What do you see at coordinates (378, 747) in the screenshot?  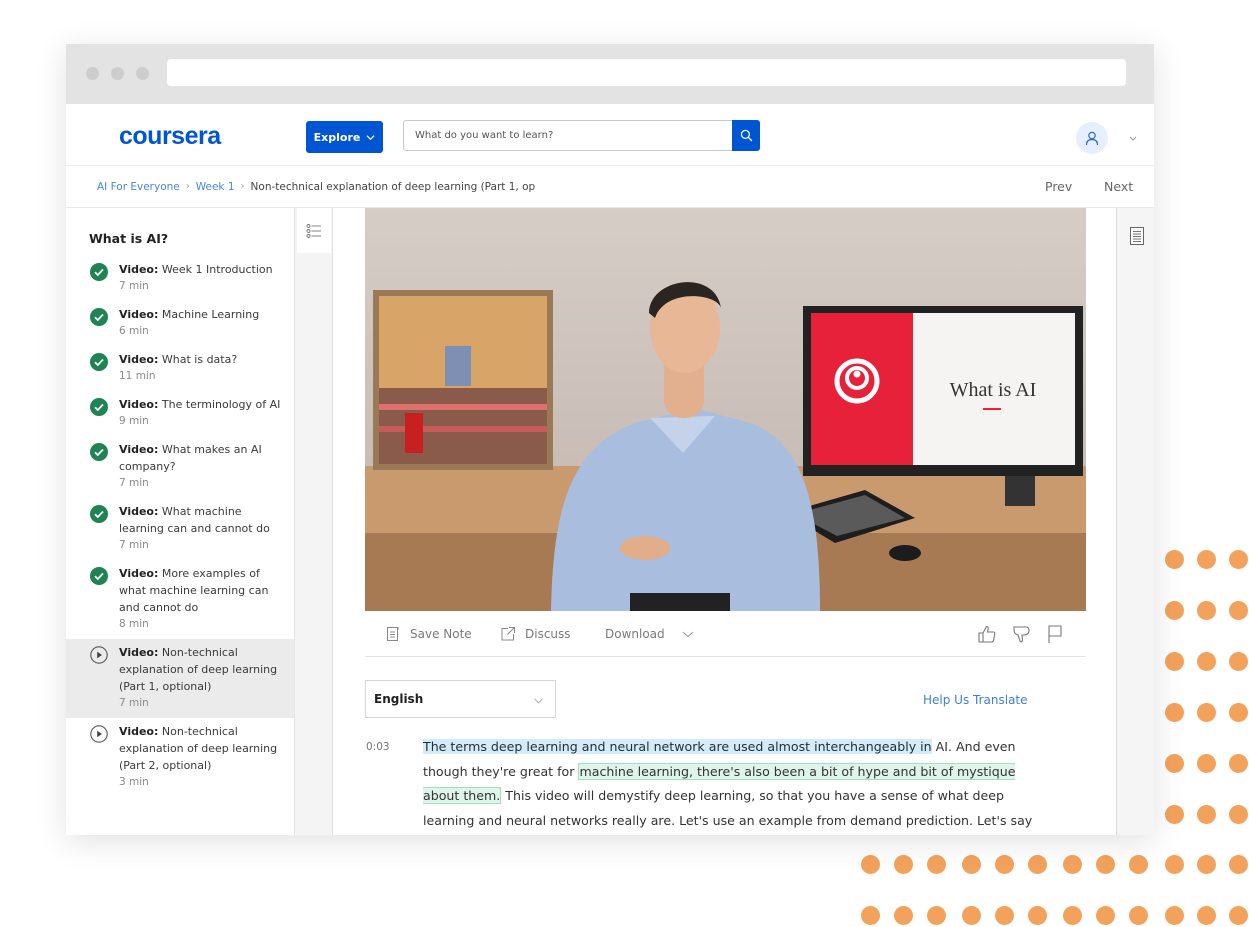 I see `transcript-timestamp: 0:03` at bounding box center [378, 747].